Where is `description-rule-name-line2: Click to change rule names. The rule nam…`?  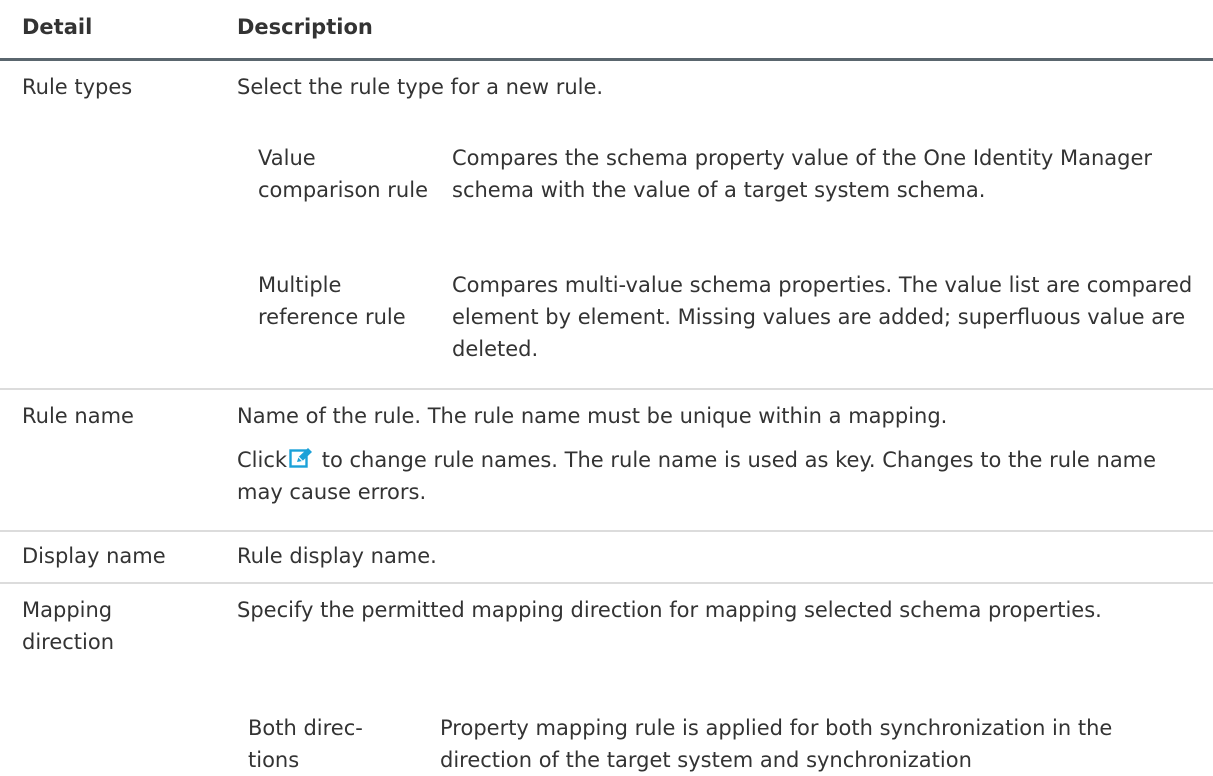 description-rule-name-line2: Click to change rule names. The rule nam… is located at coordinates (717, 476).